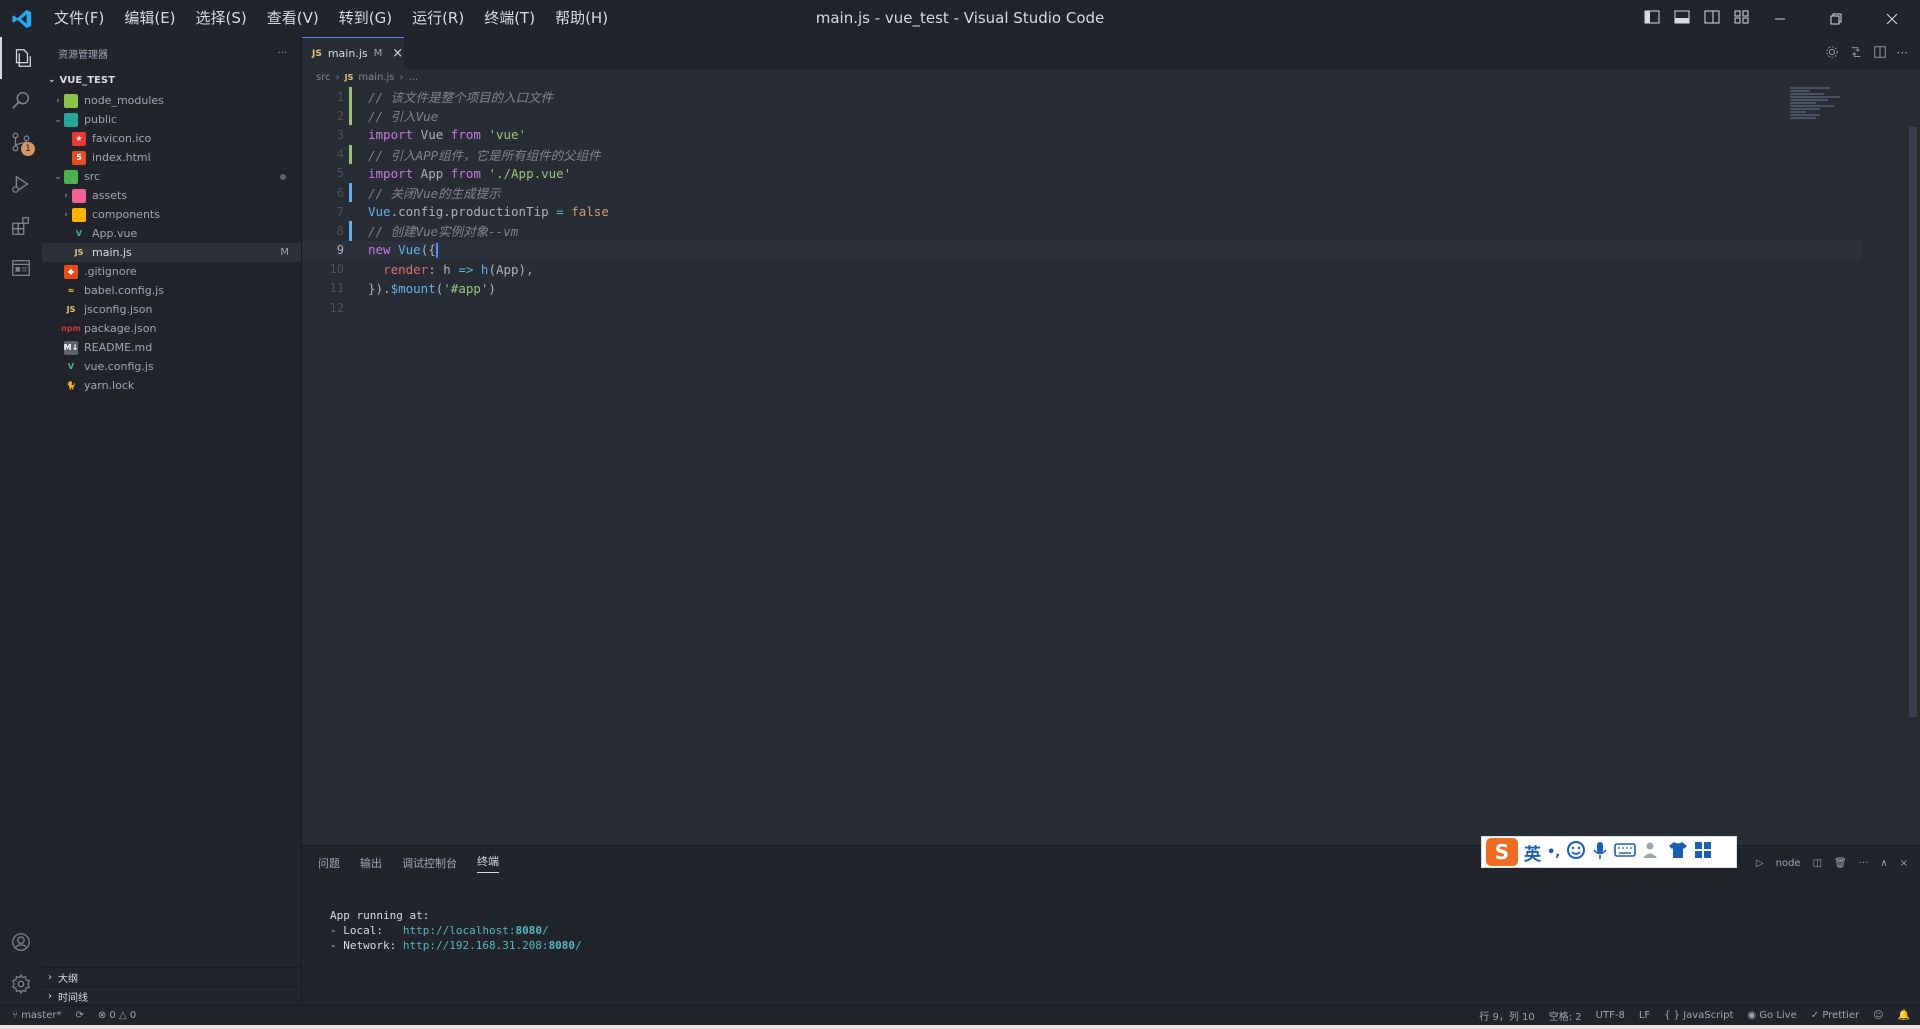 The width and height of the screenshot is (1920, 1029). I want to click on code-line: 6 // 关闭Vue的生成提示, so click(1082, 192).